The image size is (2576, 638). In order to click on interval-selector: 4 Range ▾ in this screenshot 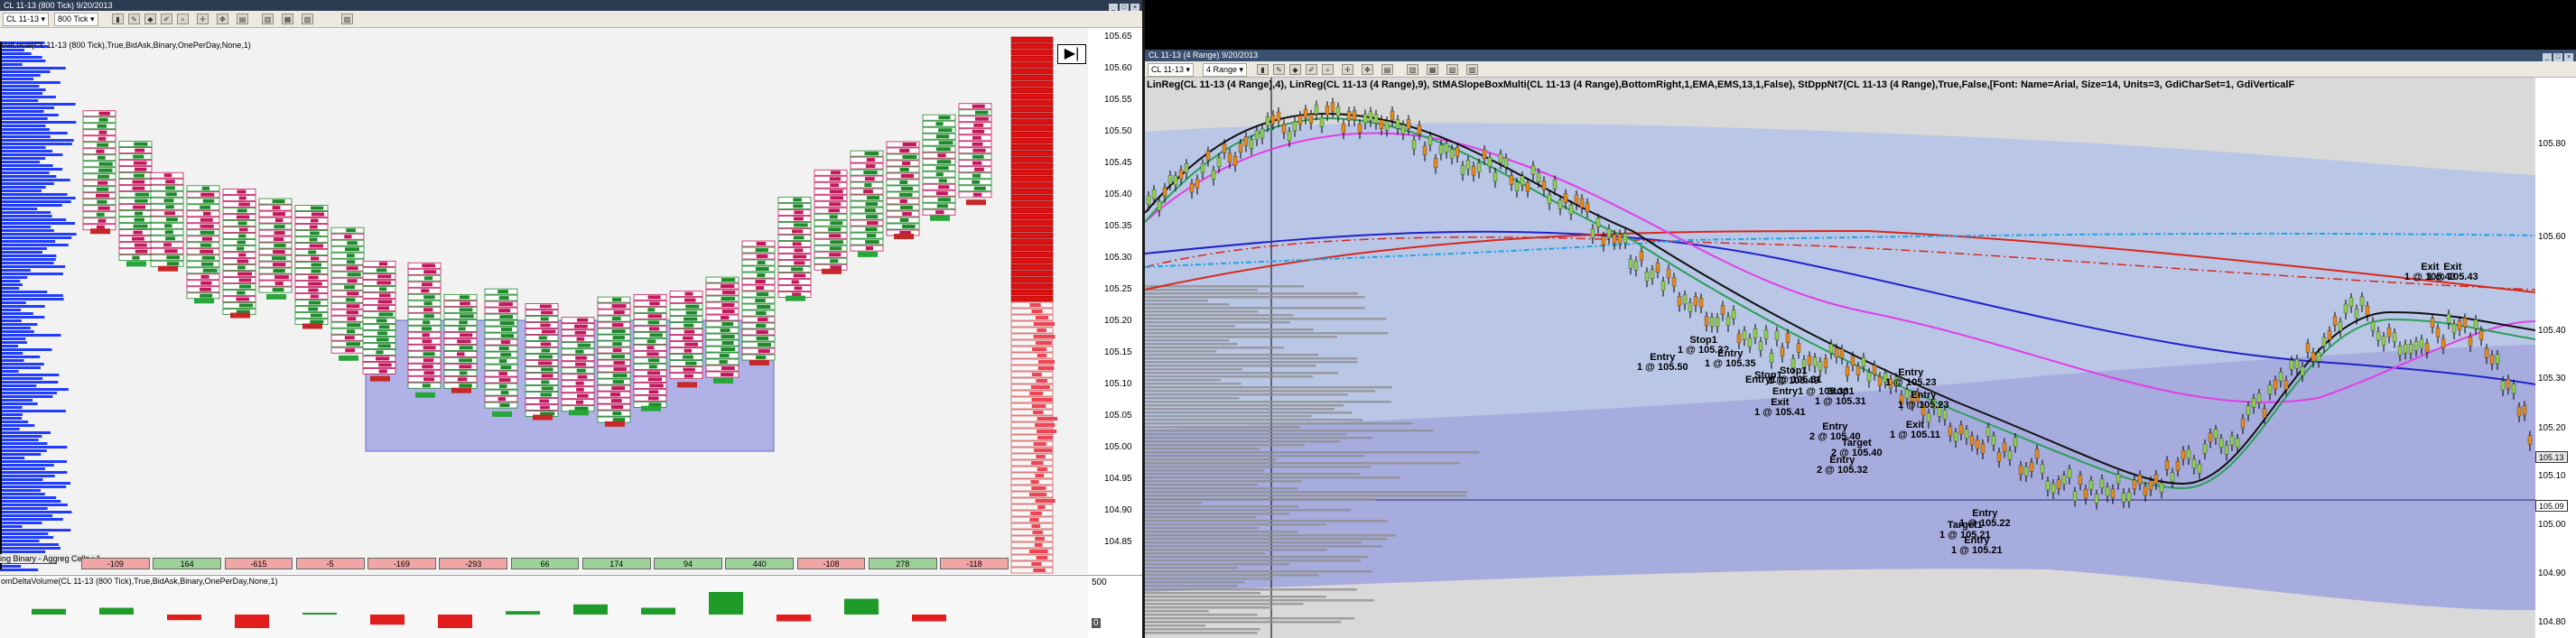, I will do `click(1225, 70)`.